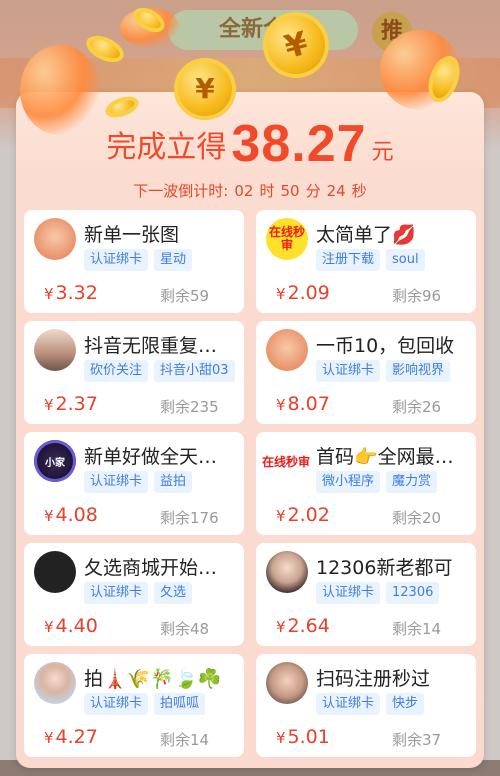 Image resolution: width=500 pixels, height=776 pixels. I want to click on task-tag: soul, so click(405, 260).